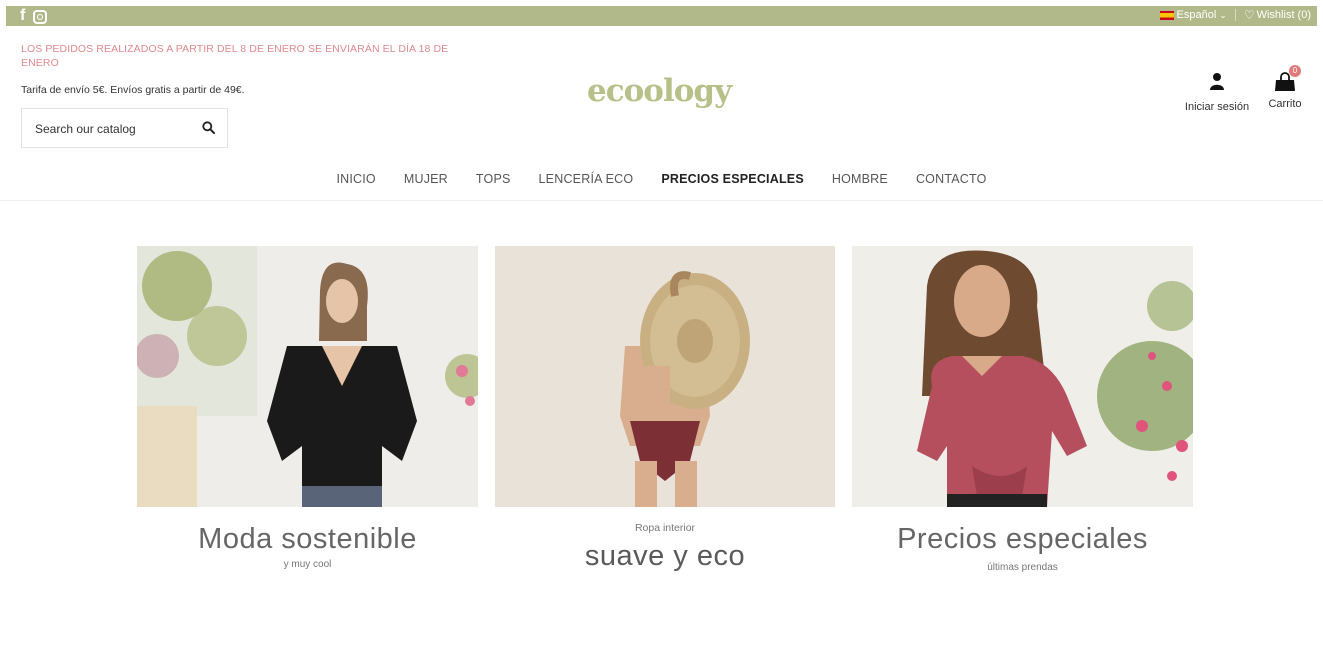 Image resolution: width=1323 pixels, height=651 pixels. I want to click on banner-image-moda-sostenible, so click(307, 376).